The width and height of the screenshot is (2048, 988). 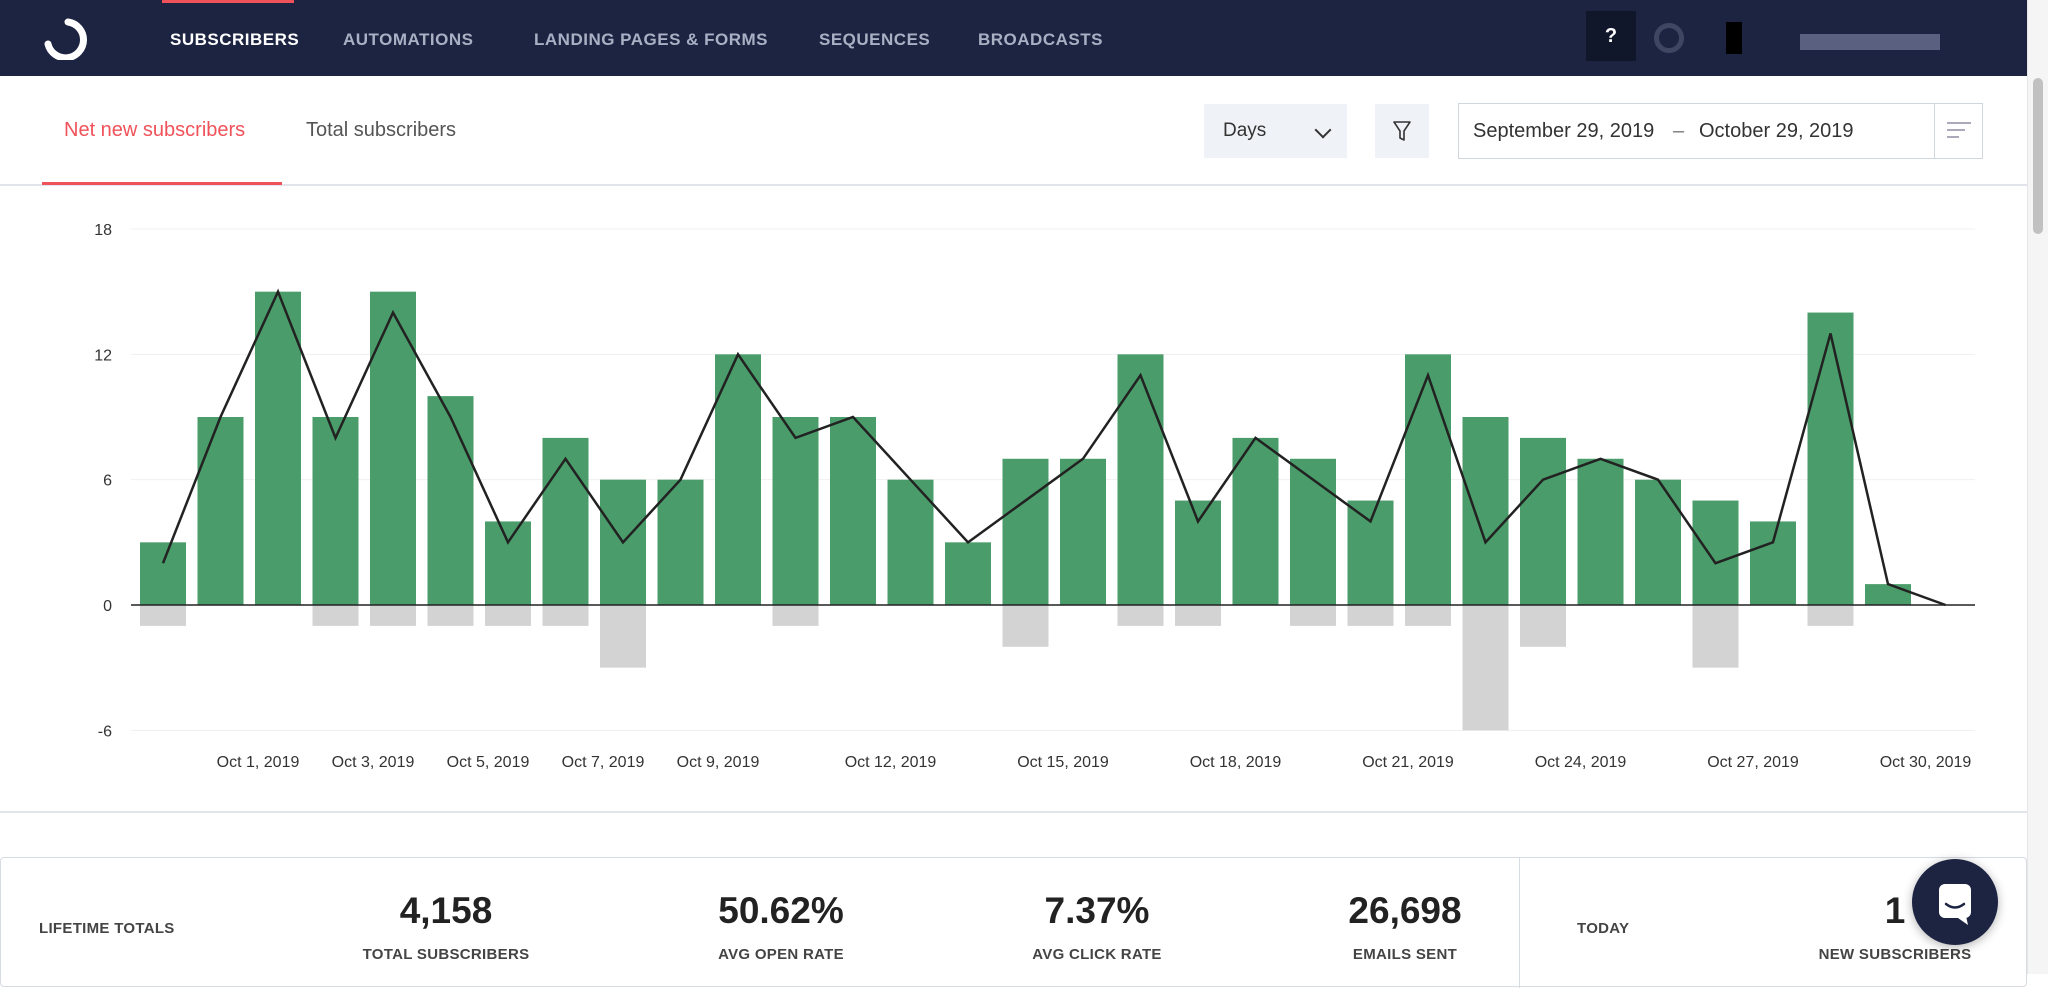 I want to click on today-new-subscribers-label: NEW SUBSCRIBERS, so click(x=1895, y=954).